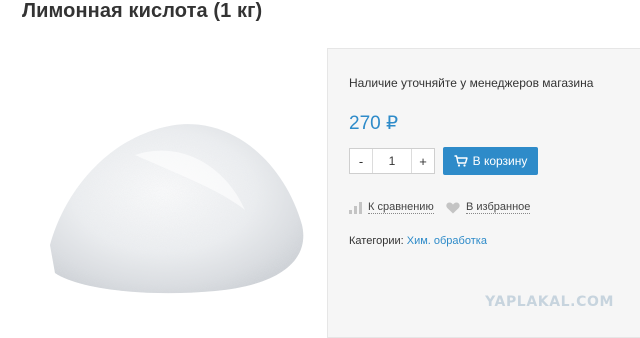 This screenshot has height=338, width=640. What do you see at coordinates (376, 241) in the screenshot?
I see `categories-label: Категории:` at bounding box center [376, 241].